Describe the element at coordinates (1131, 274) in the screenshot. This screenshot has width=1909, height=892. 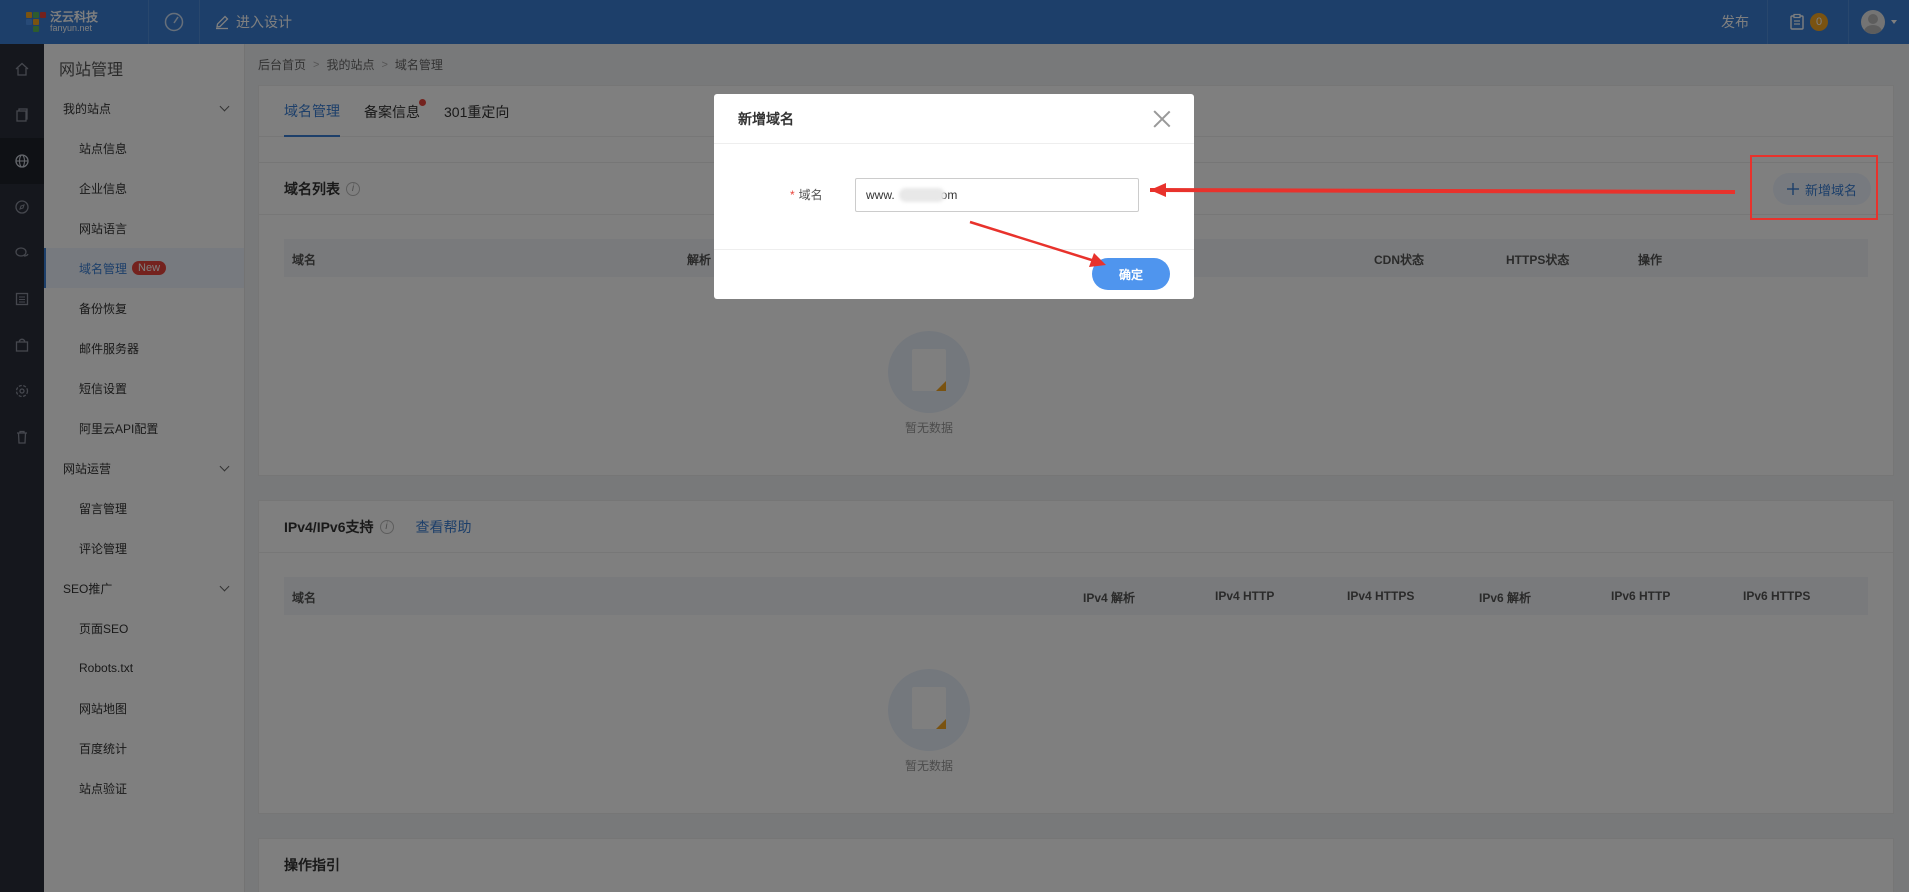
I see `confirm-button: 确定` at that location.